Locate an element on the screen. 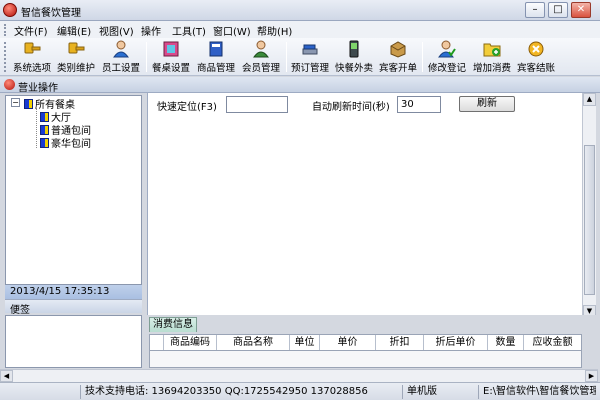 The width and height of the screenshot is (600, 400). tree-connector is located at coordinates (36, 128).